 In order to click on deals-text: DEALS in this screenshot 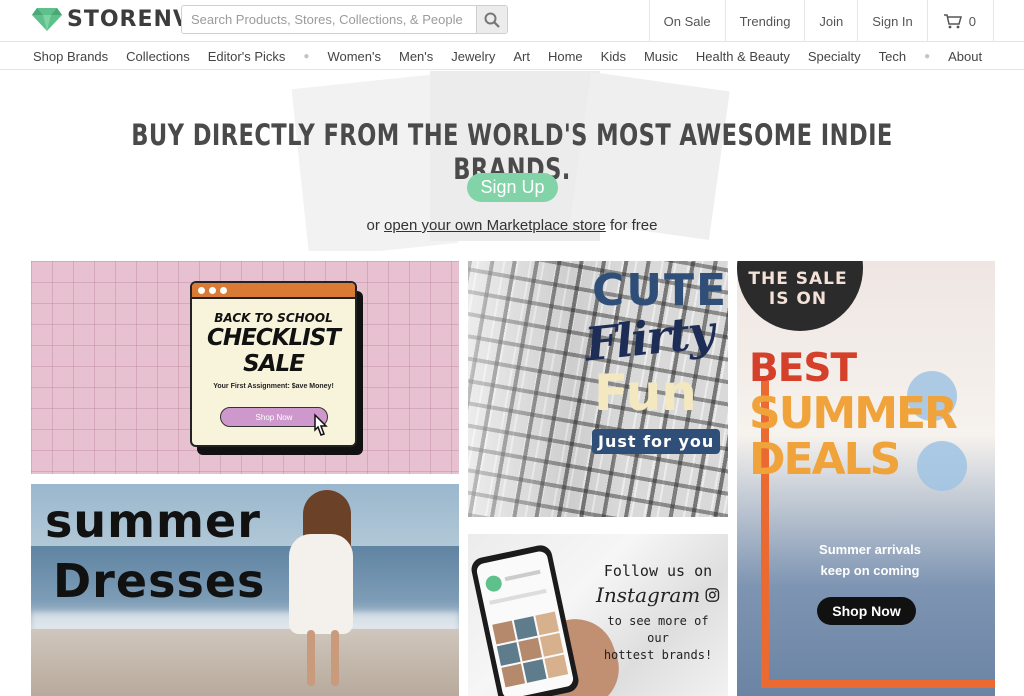, I will do `click(825, 459)`.